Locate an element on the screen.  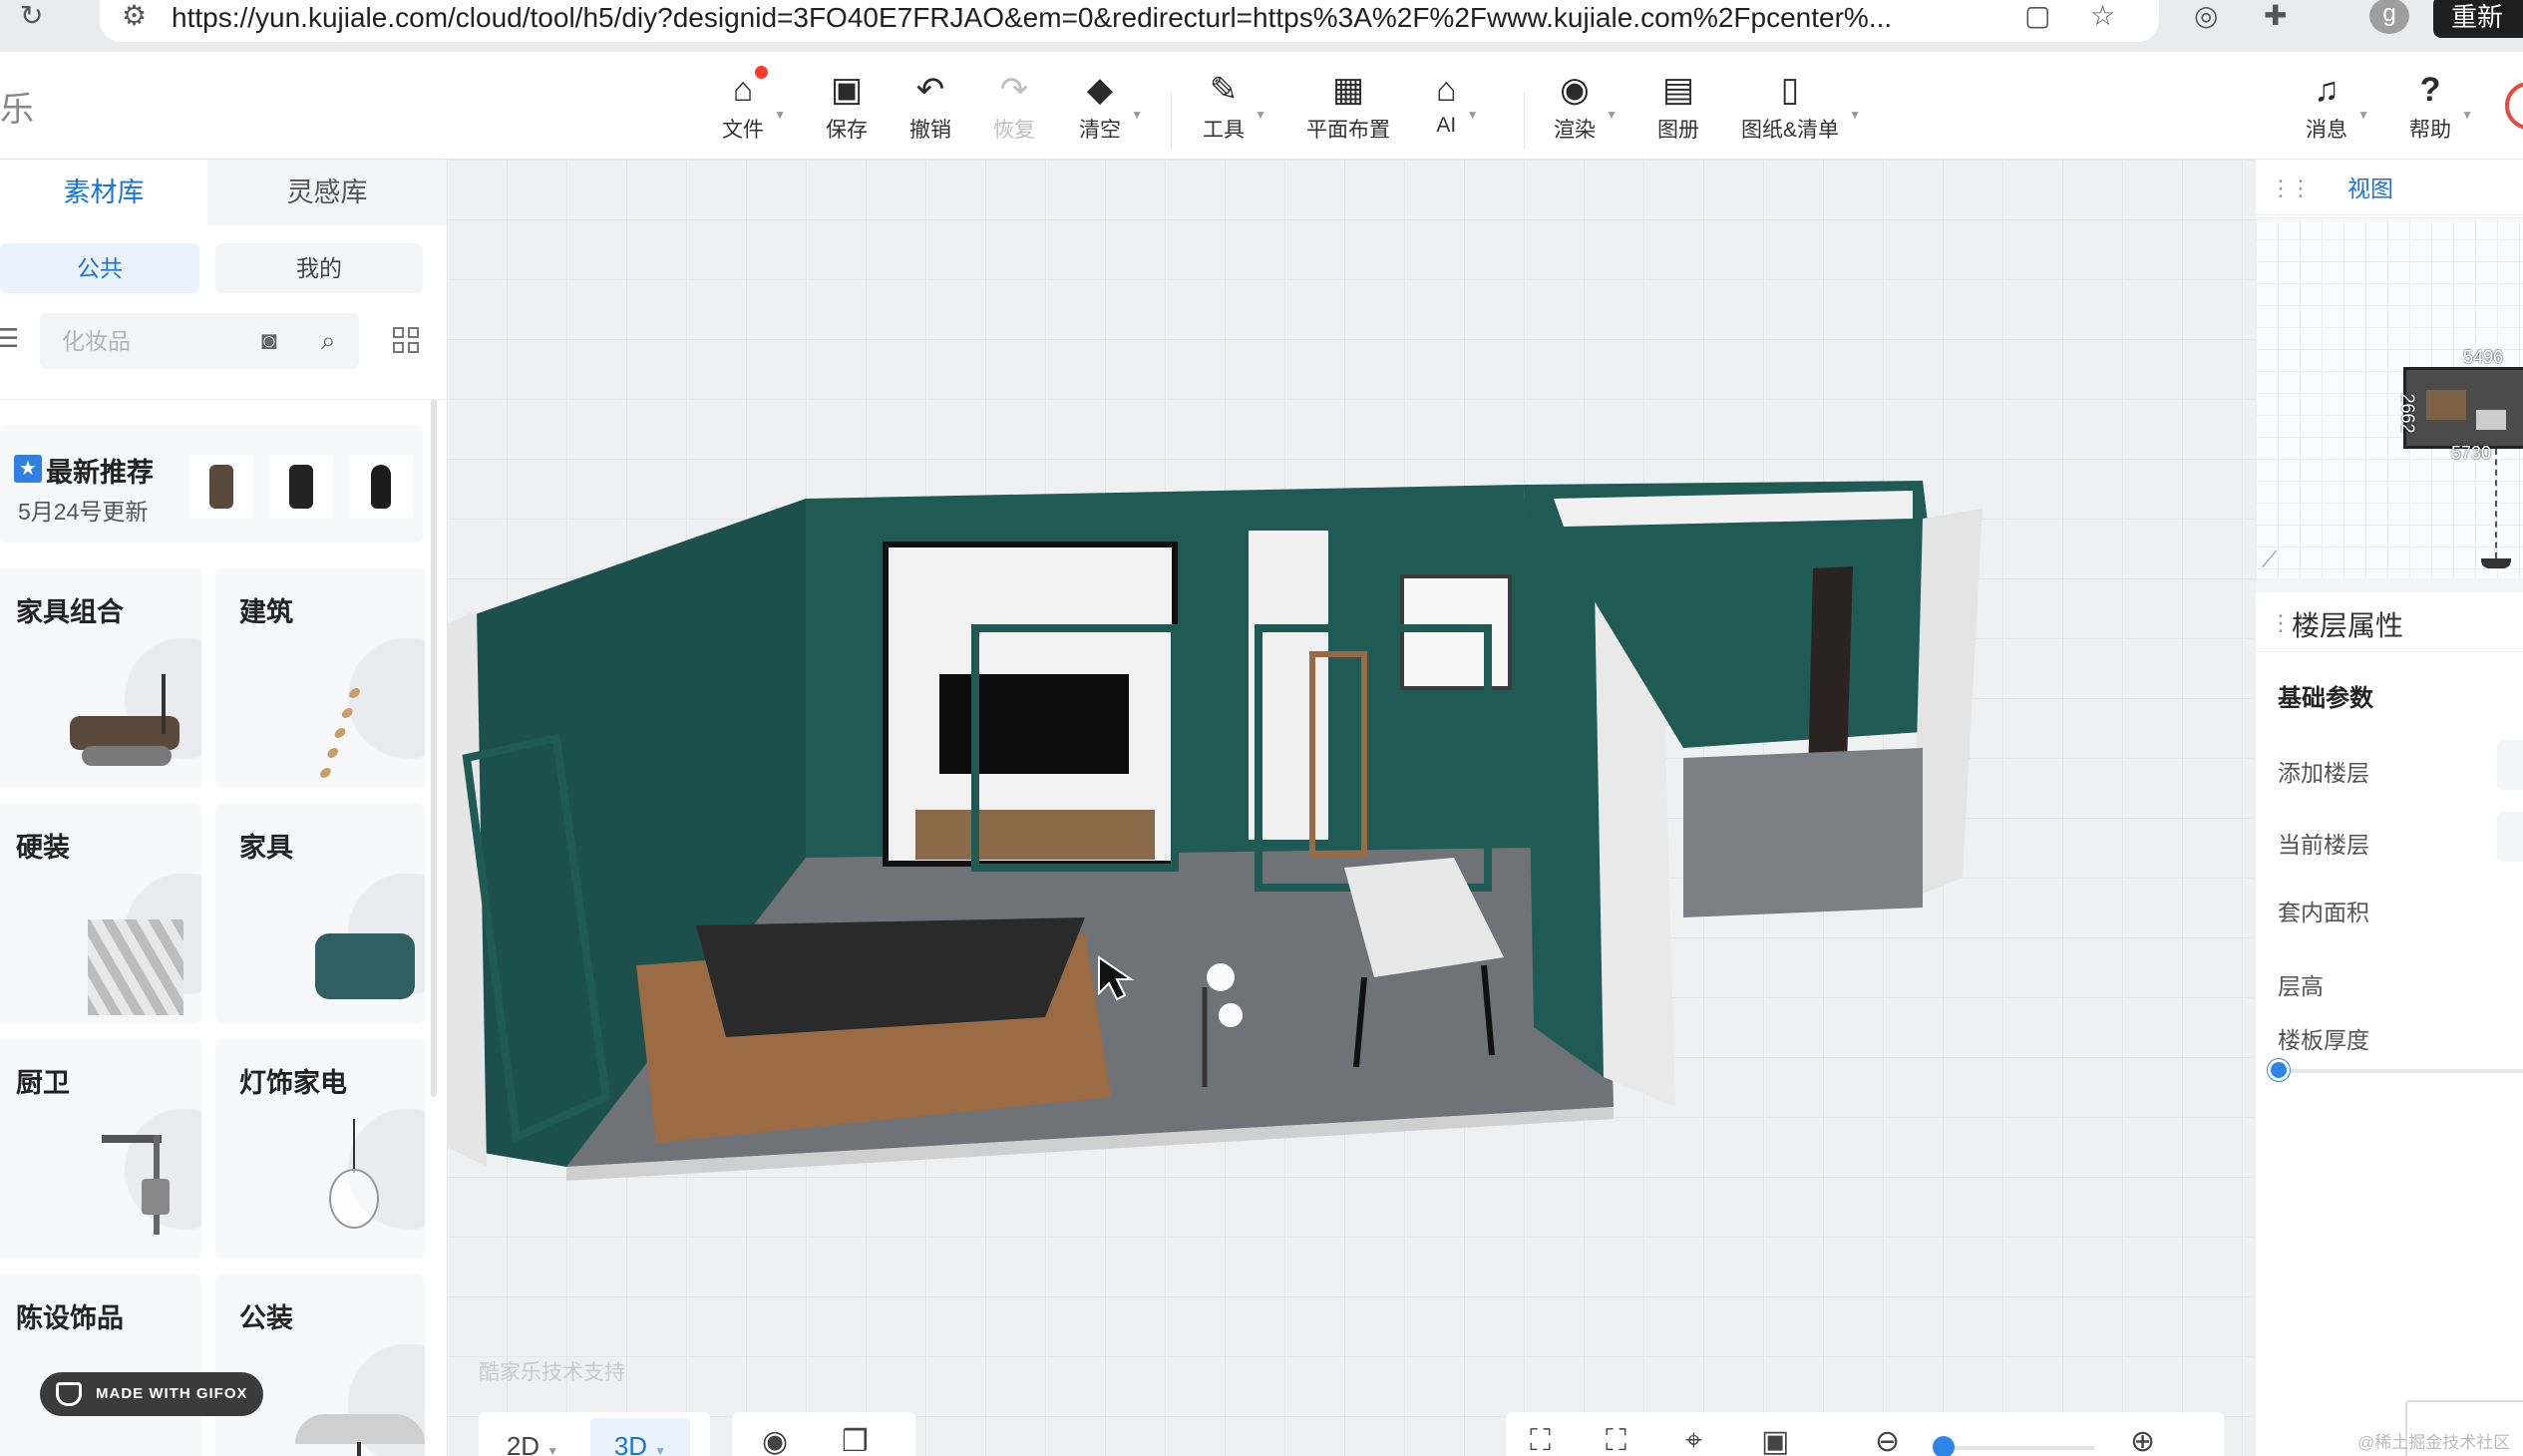
fit-view-icon: ⛶ is located at coordinates (1540, 1440).